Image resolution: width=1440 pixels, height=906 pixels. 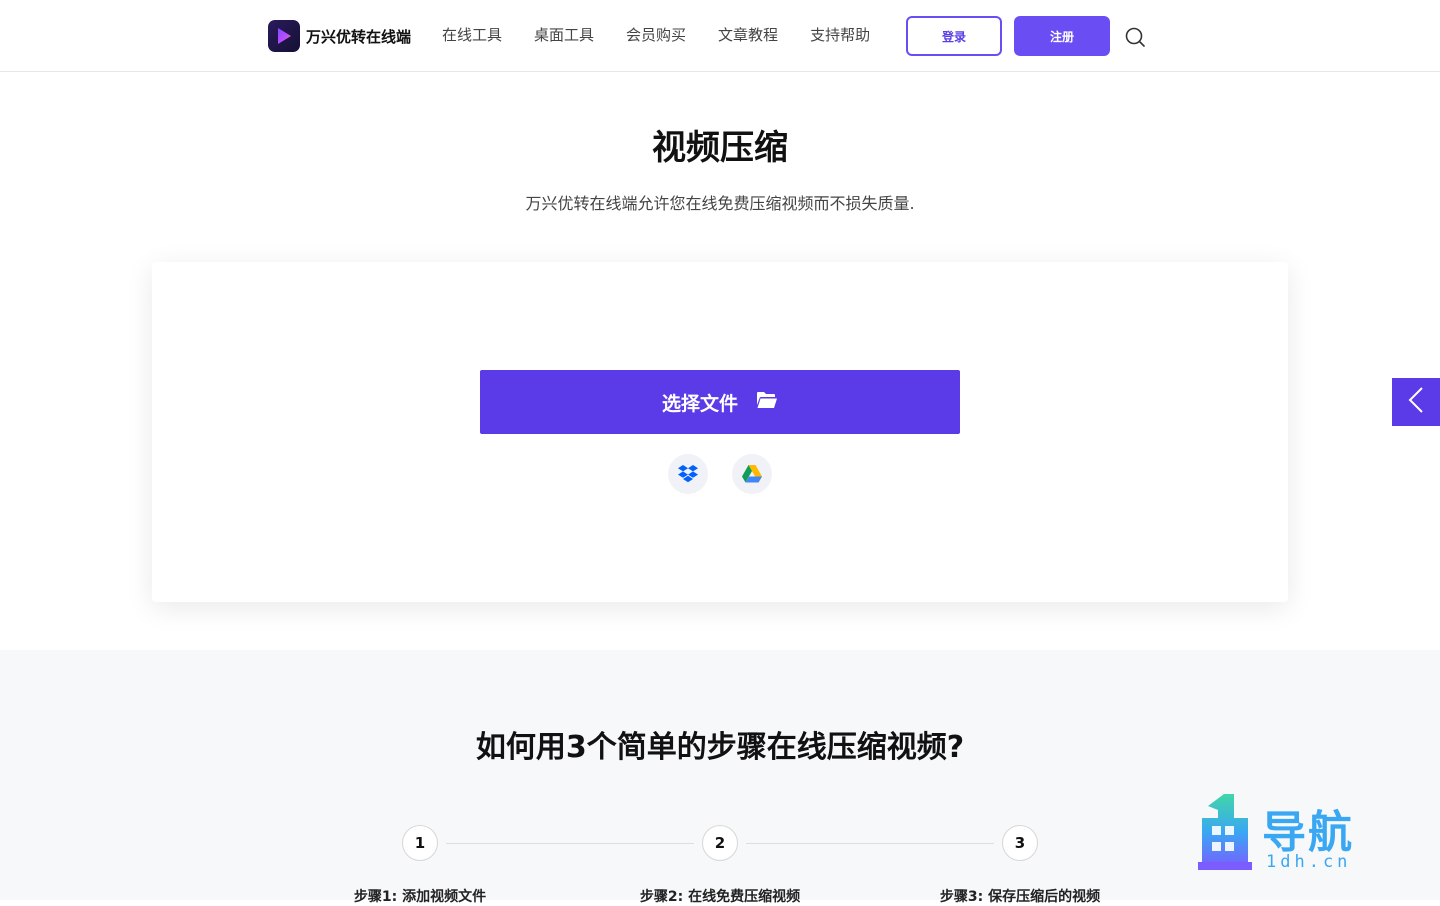 I want to click on step-label-3: 步骤3: 保存压缩后的视频, so click(x=1020, y=897).